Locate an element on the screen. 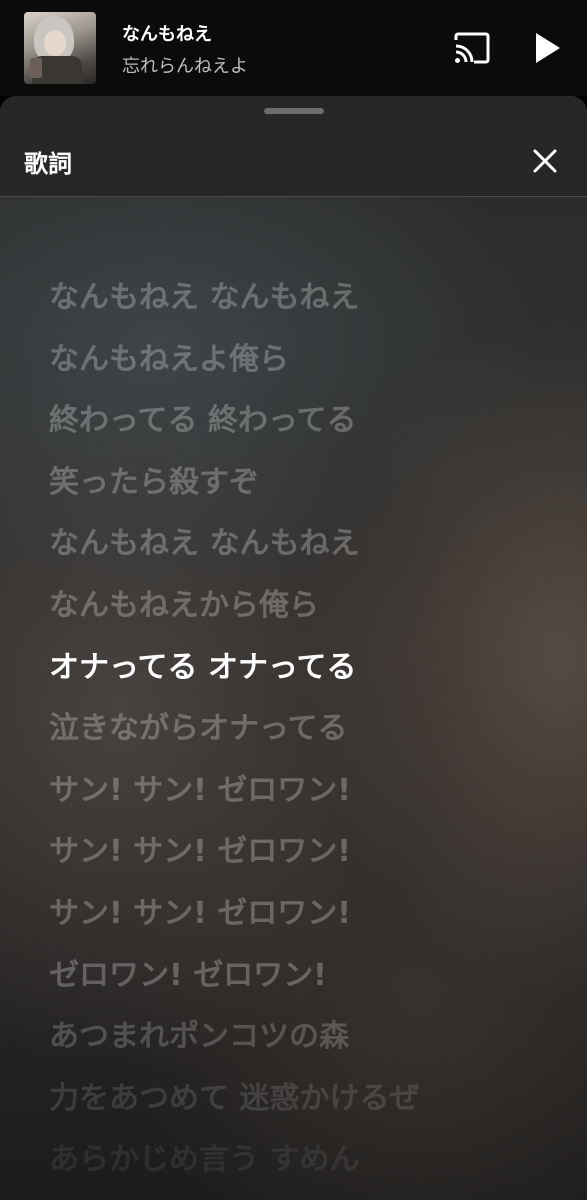  lyric-line: 泣きながらオナってる is located at coordinates (234, 738).